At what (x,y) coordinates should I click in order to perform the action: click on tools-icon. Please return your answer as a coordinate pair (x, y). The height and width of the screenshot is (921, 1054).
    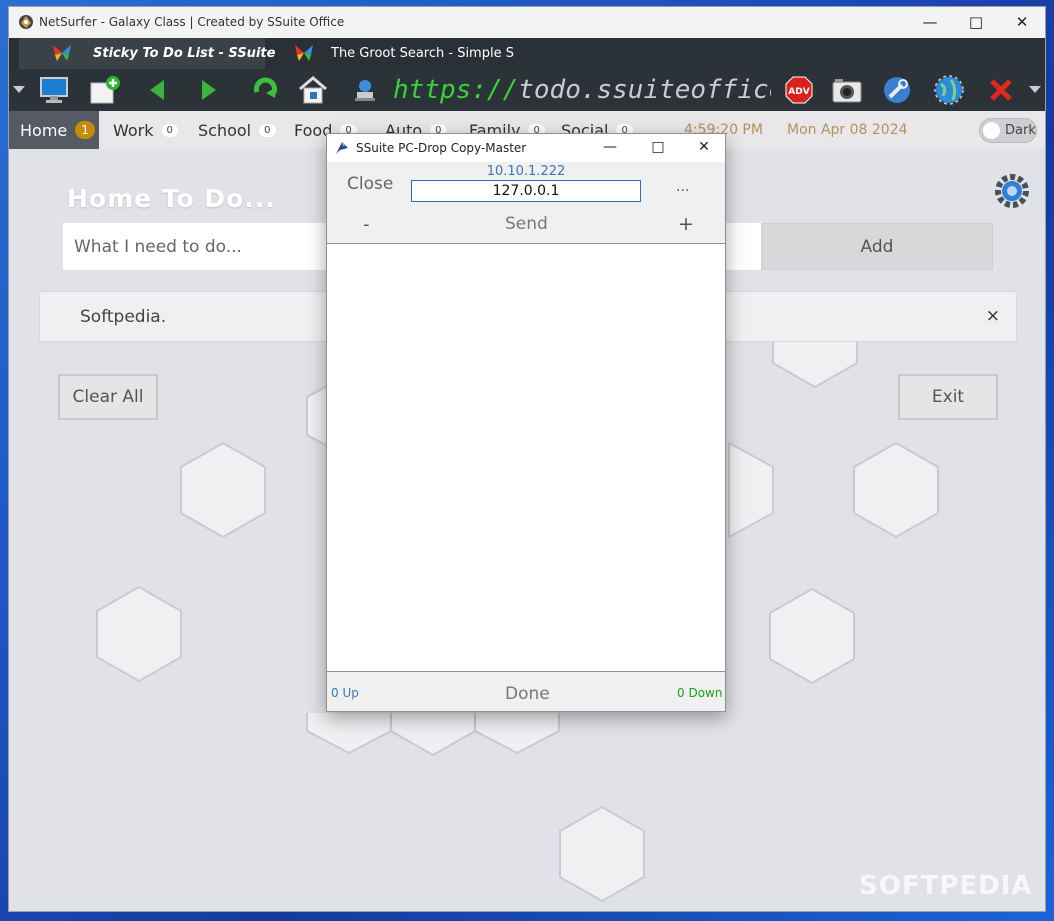
    Looking at the image, I should click on (897, 90).